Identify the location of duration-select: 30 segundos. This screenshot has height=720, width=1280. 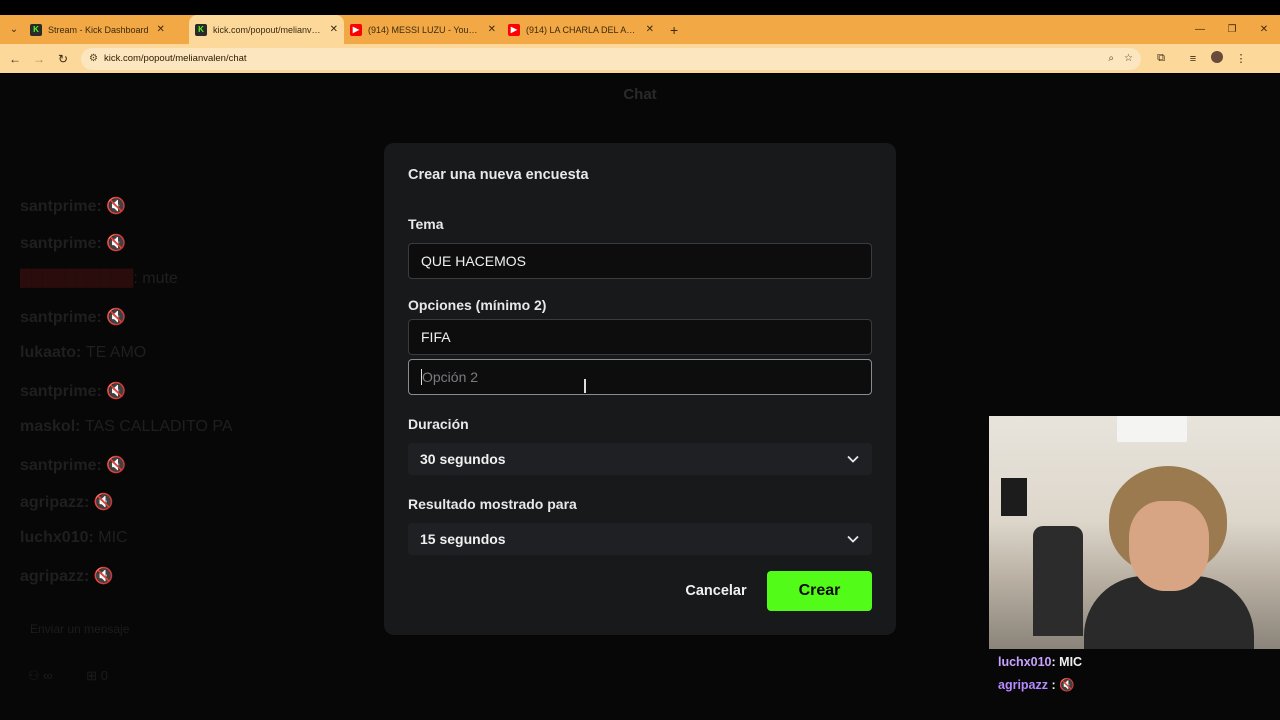
(640, 459).